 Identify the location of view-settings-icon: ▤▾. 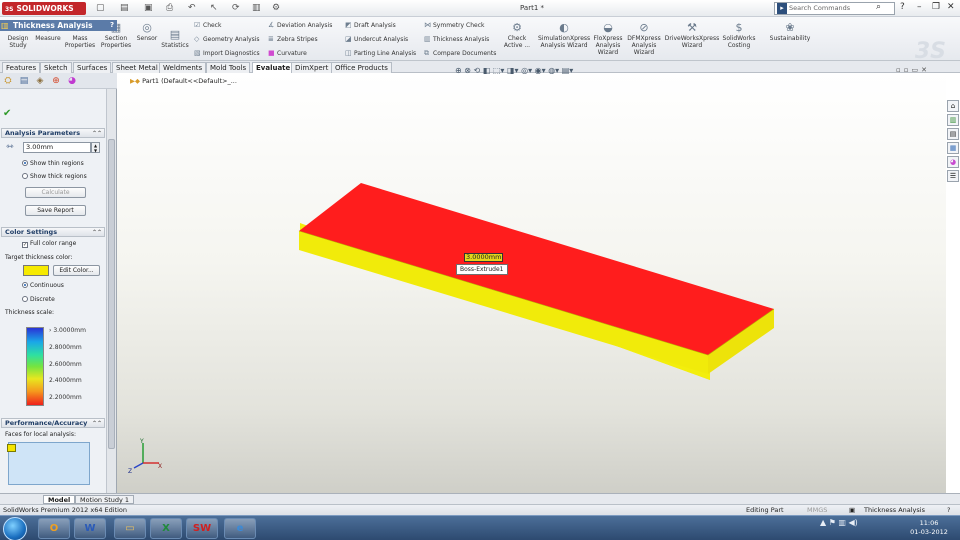
(568, 70).